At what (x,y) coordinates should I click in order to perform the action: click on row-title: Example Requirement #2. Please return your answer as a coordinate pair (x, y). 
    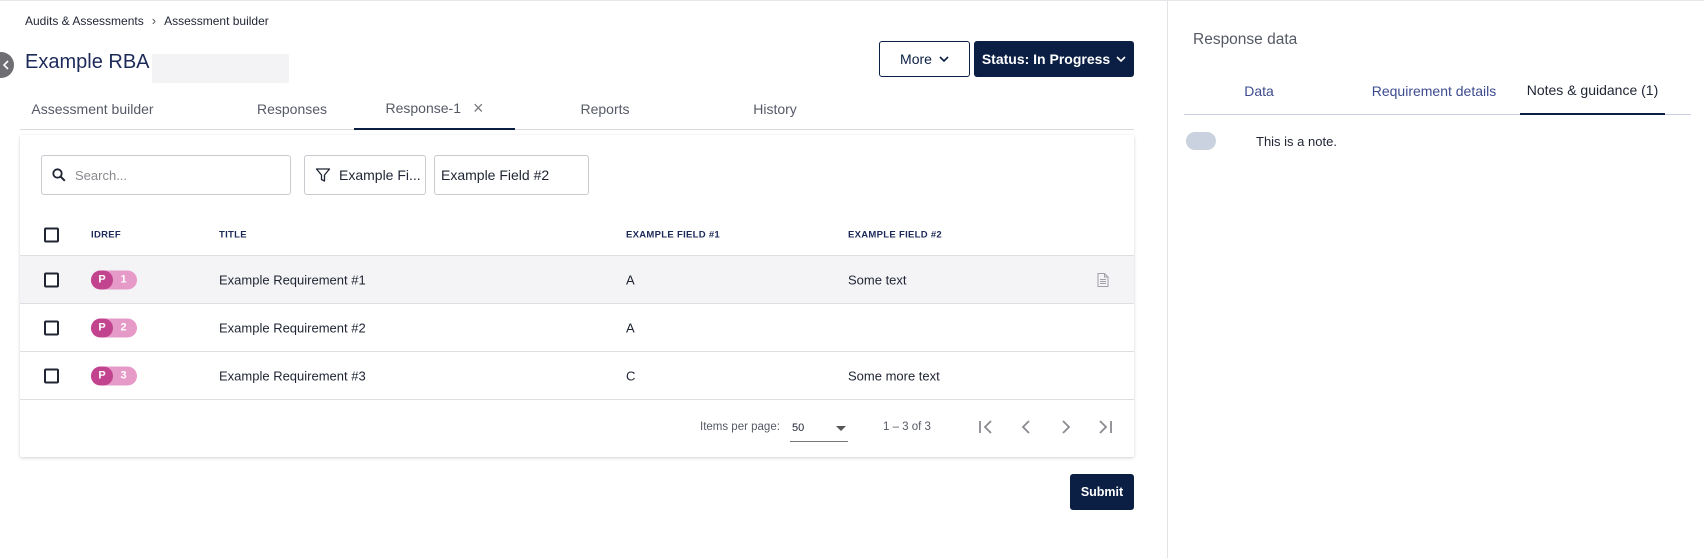
    Looking at the image, I should click on (292, 327).